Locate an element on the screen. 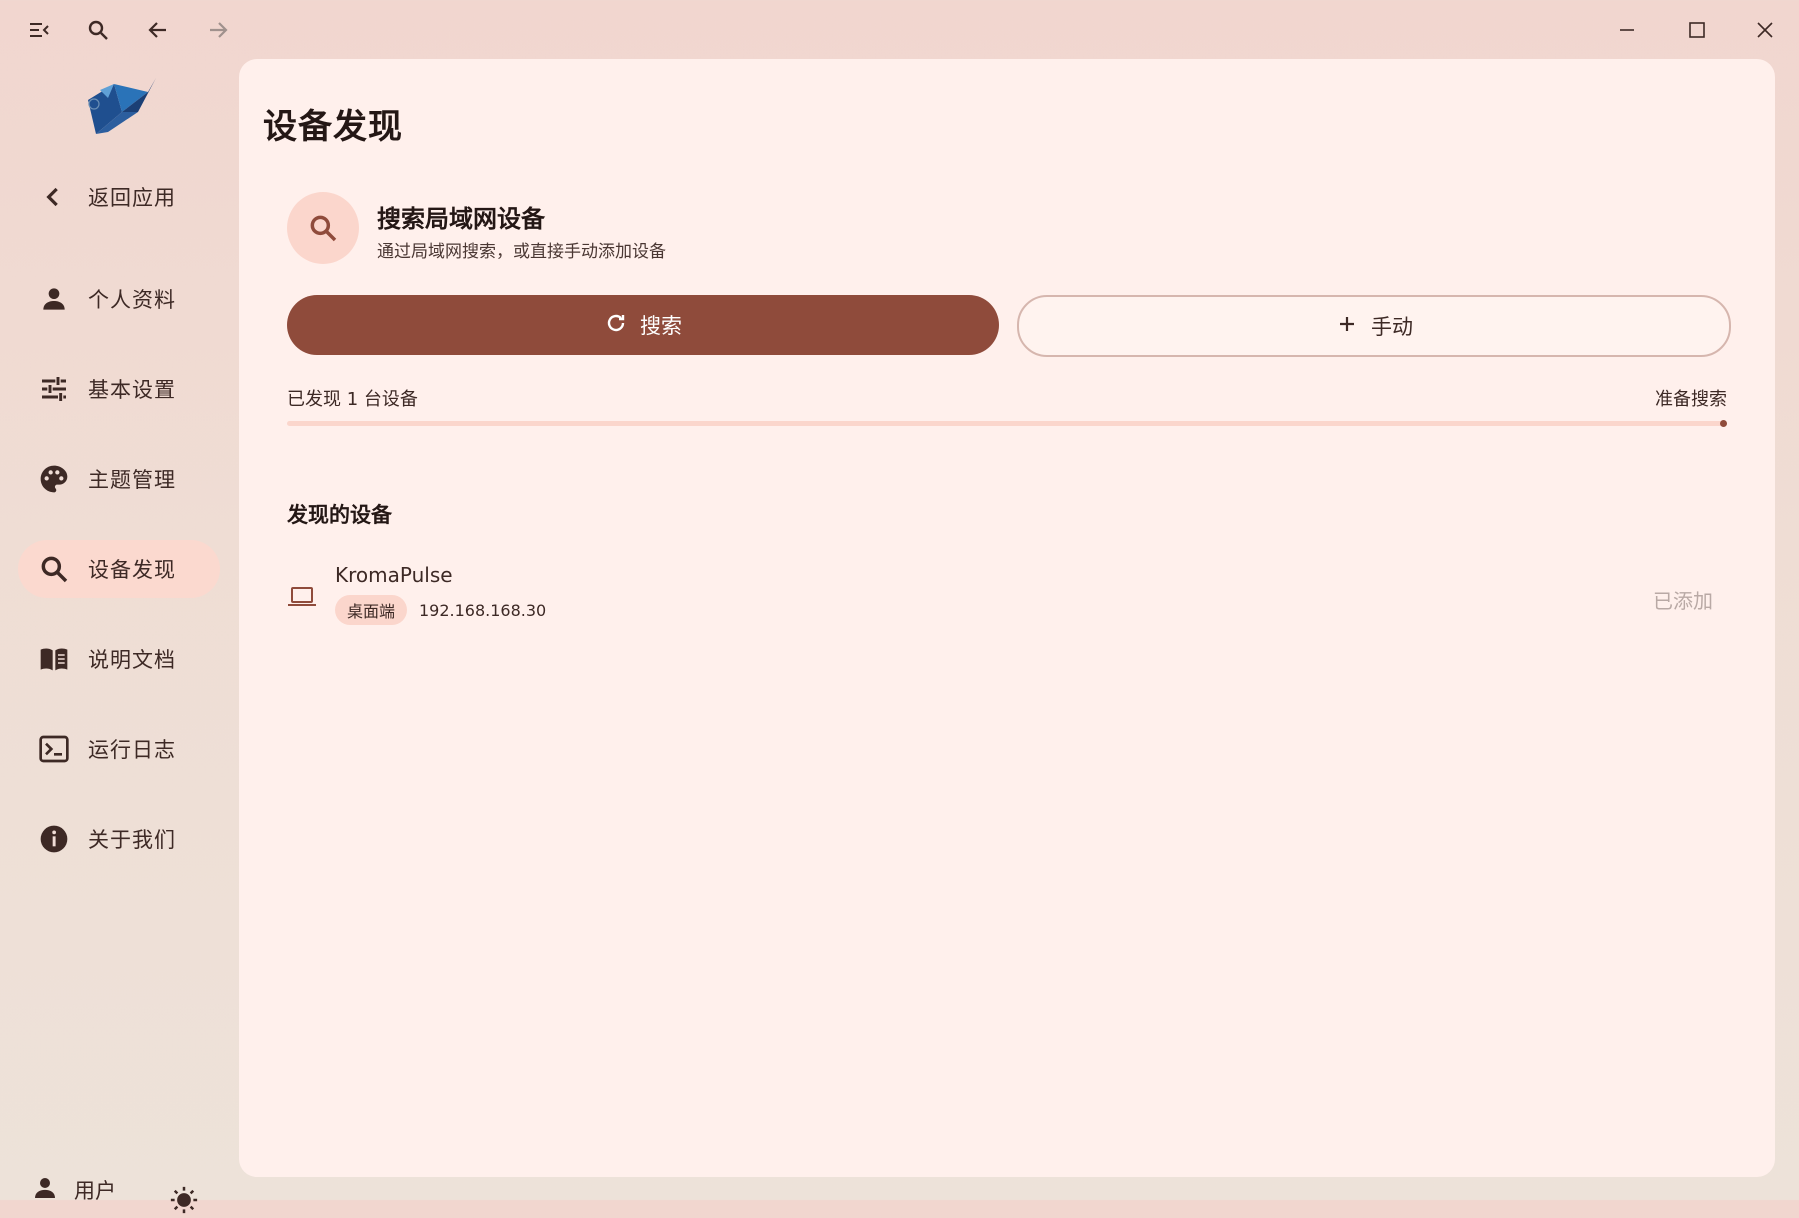 The width and height of the screenshot is (1799, 1218). sidebar-item-label: 个人资料 is located at coordinates (132, 300).